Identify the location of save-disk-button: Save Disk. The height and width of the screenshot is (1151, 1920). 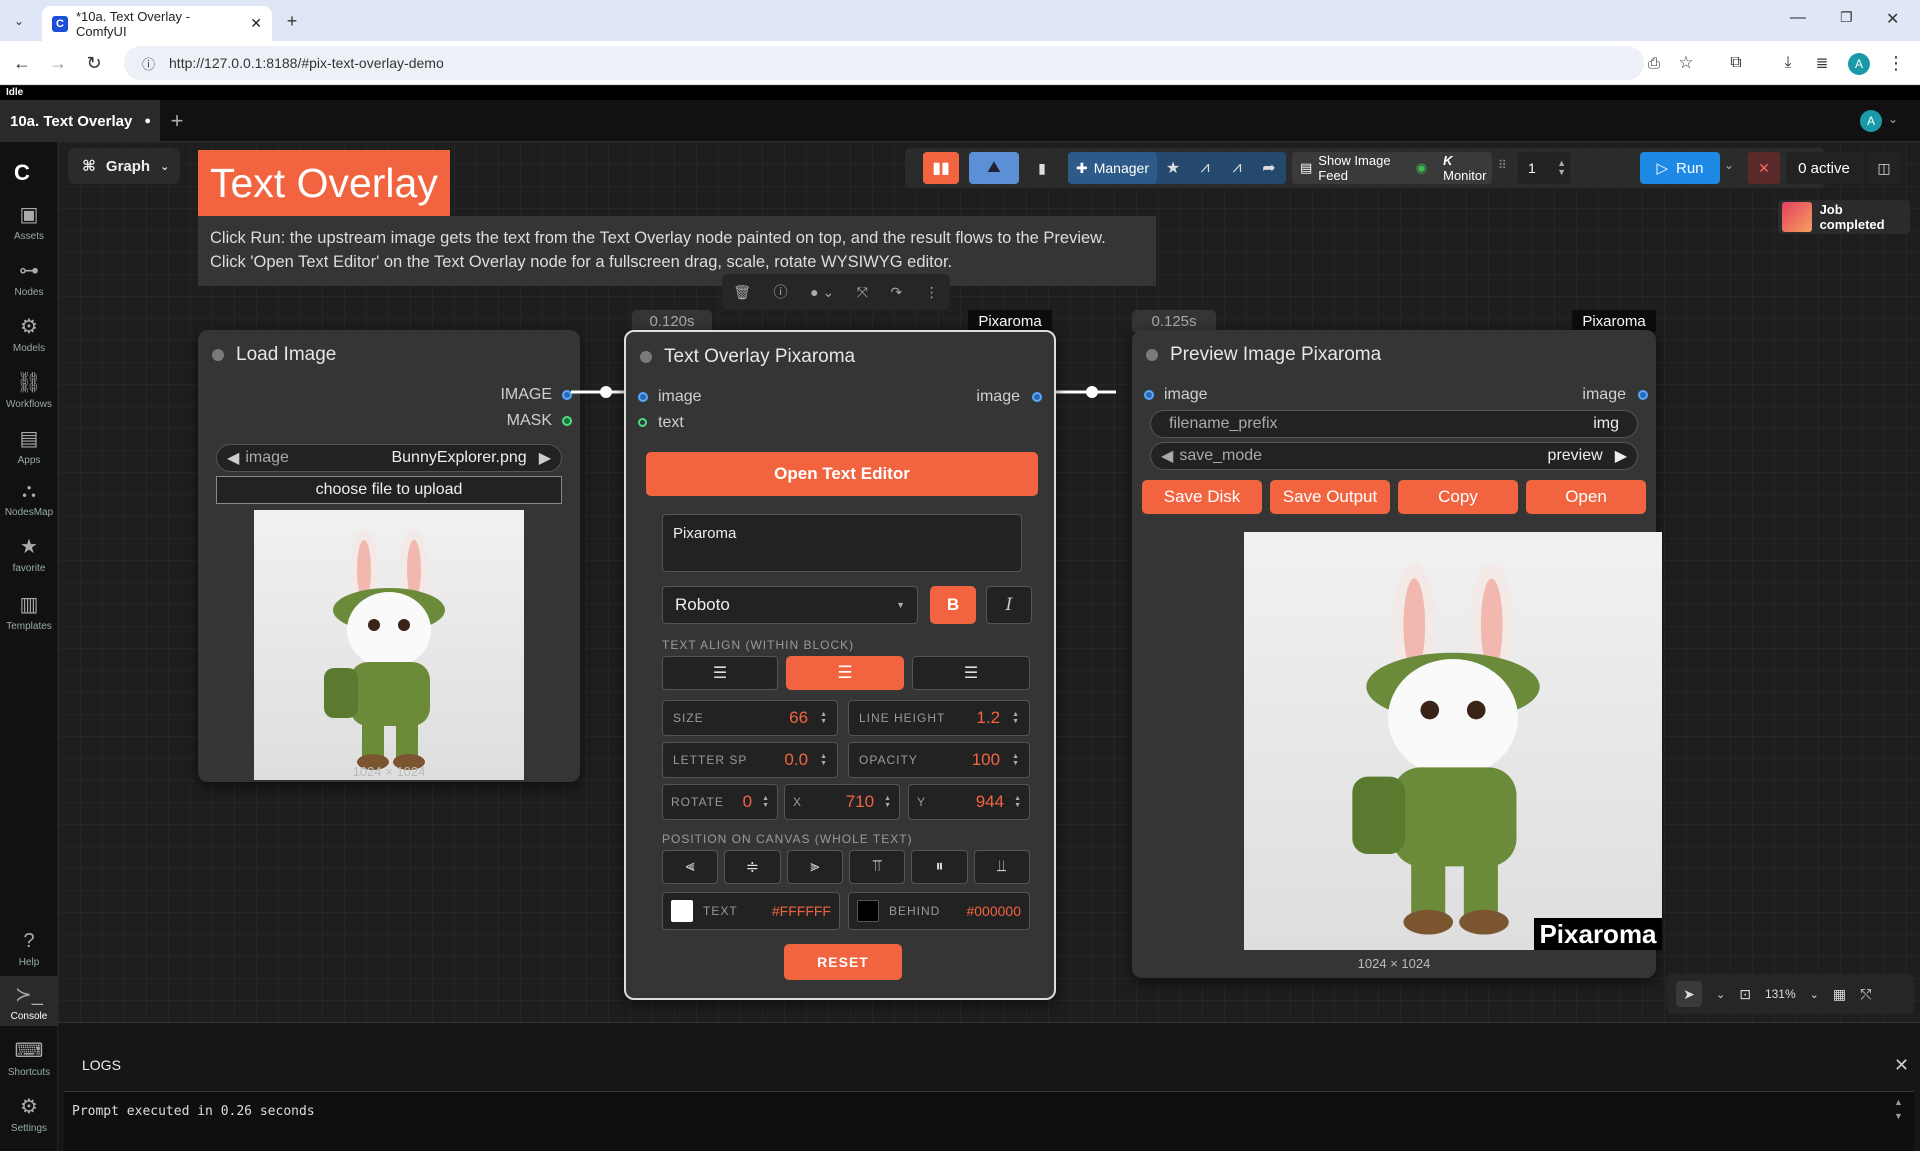
(1202, 497).